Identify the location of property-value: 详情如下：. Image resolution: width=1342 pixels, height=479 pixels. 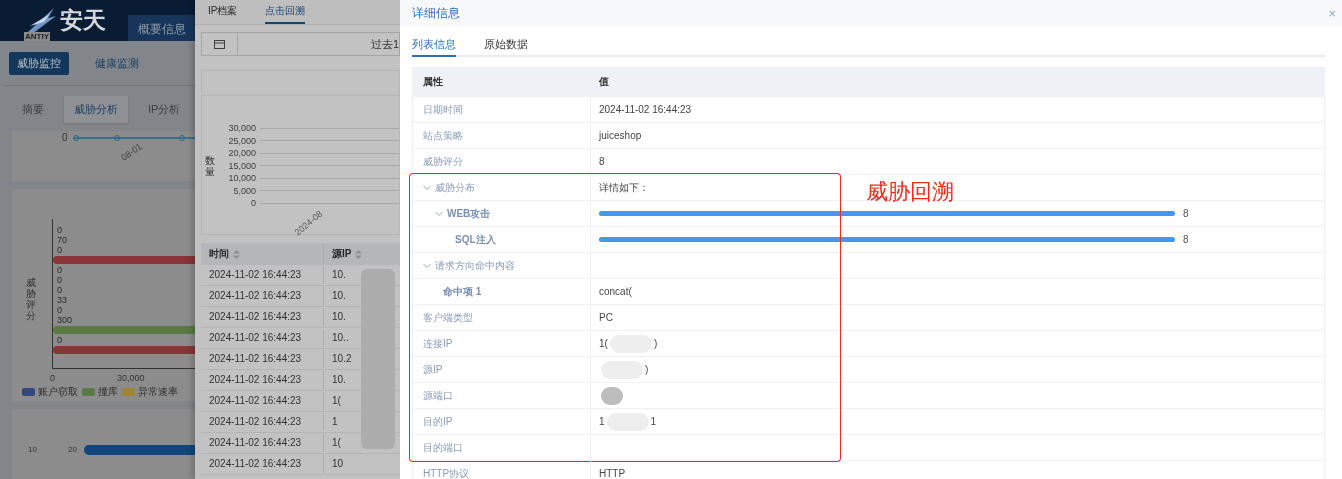
(624, 187).